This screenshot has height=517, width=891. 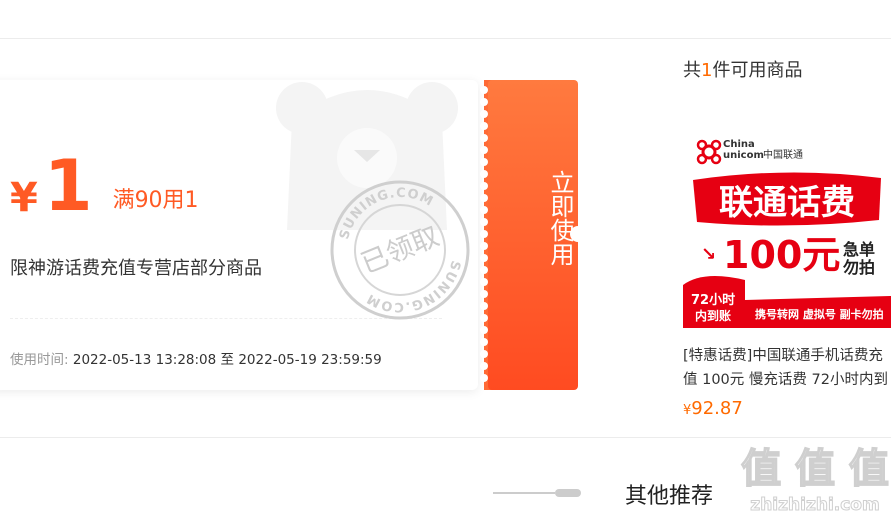 I want to click on svg-text: 急单, so click(x=859, y=249).